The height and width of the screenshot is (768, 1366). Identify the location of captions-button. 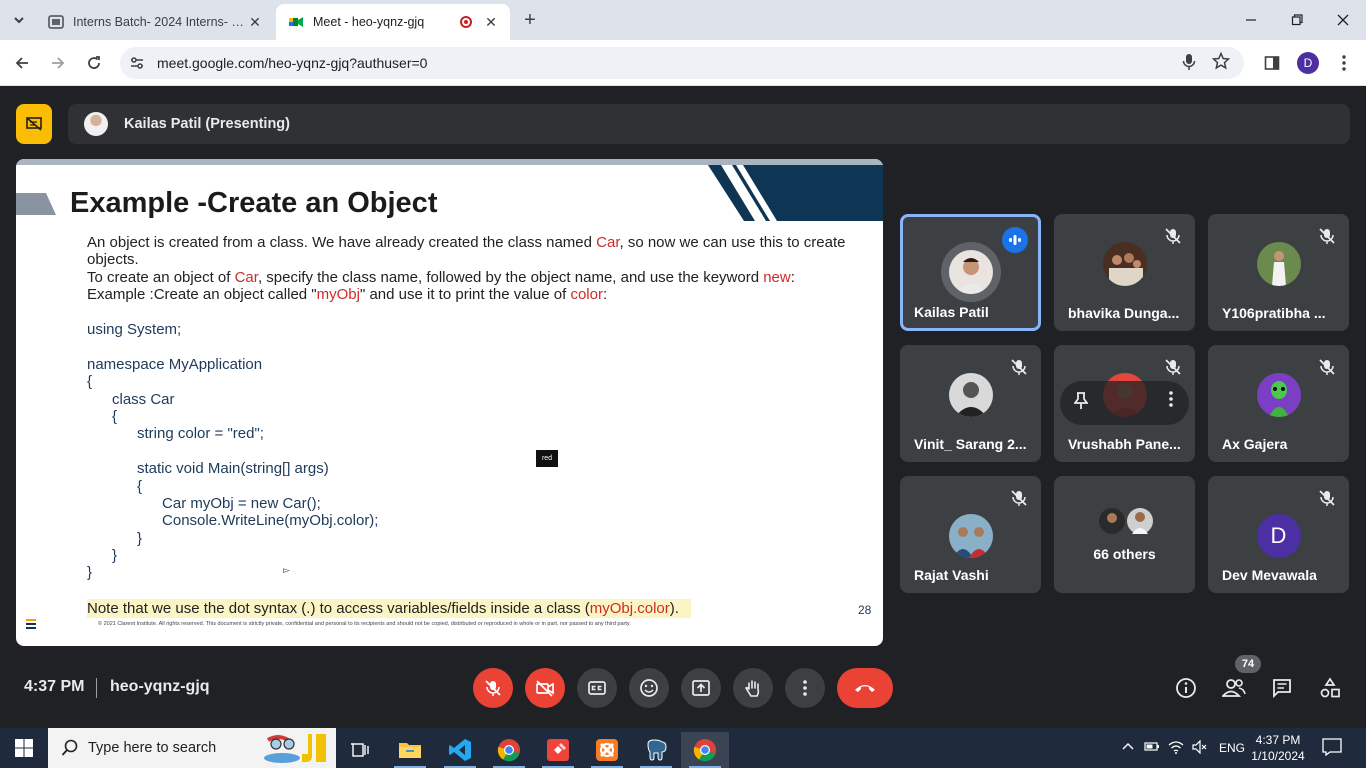
(597, 688).